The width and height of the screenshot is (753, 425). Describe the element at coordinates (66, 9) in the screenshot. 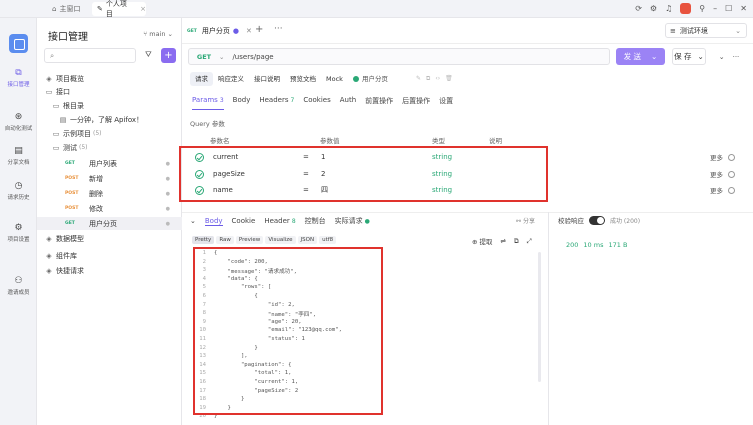

I see `home-window-tab: ⌂ 主窗口` at that location.